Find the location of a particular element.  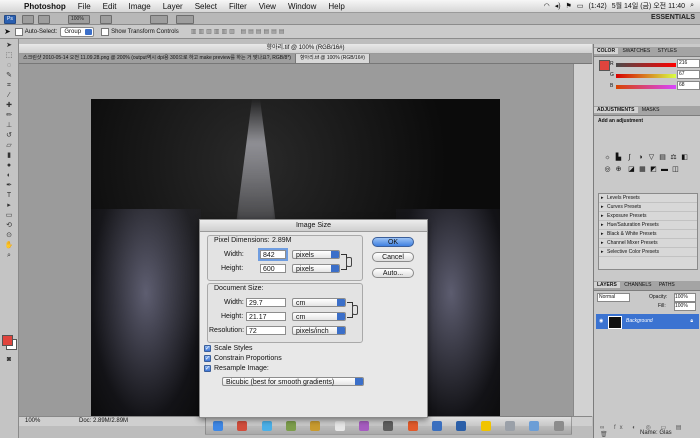

spotlight-icon: ⌕ is located at coordinates (692, 6).